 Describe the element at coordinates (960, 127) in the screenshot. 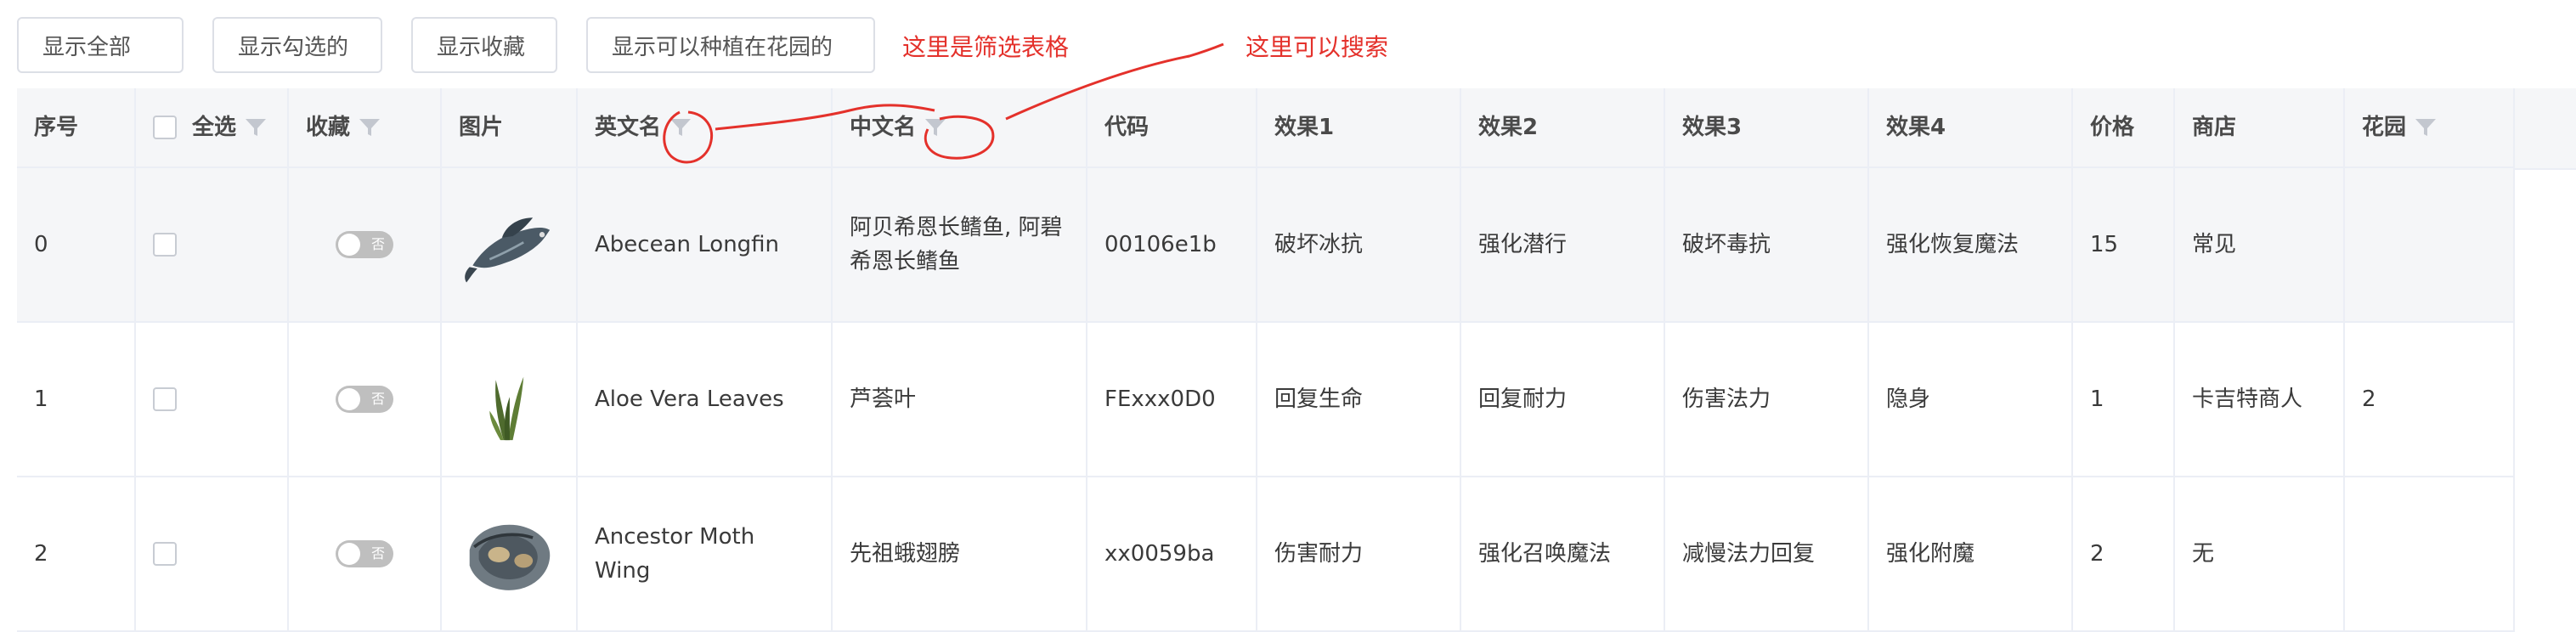

I see `col-chinese-name-header: 中文名` at that location.